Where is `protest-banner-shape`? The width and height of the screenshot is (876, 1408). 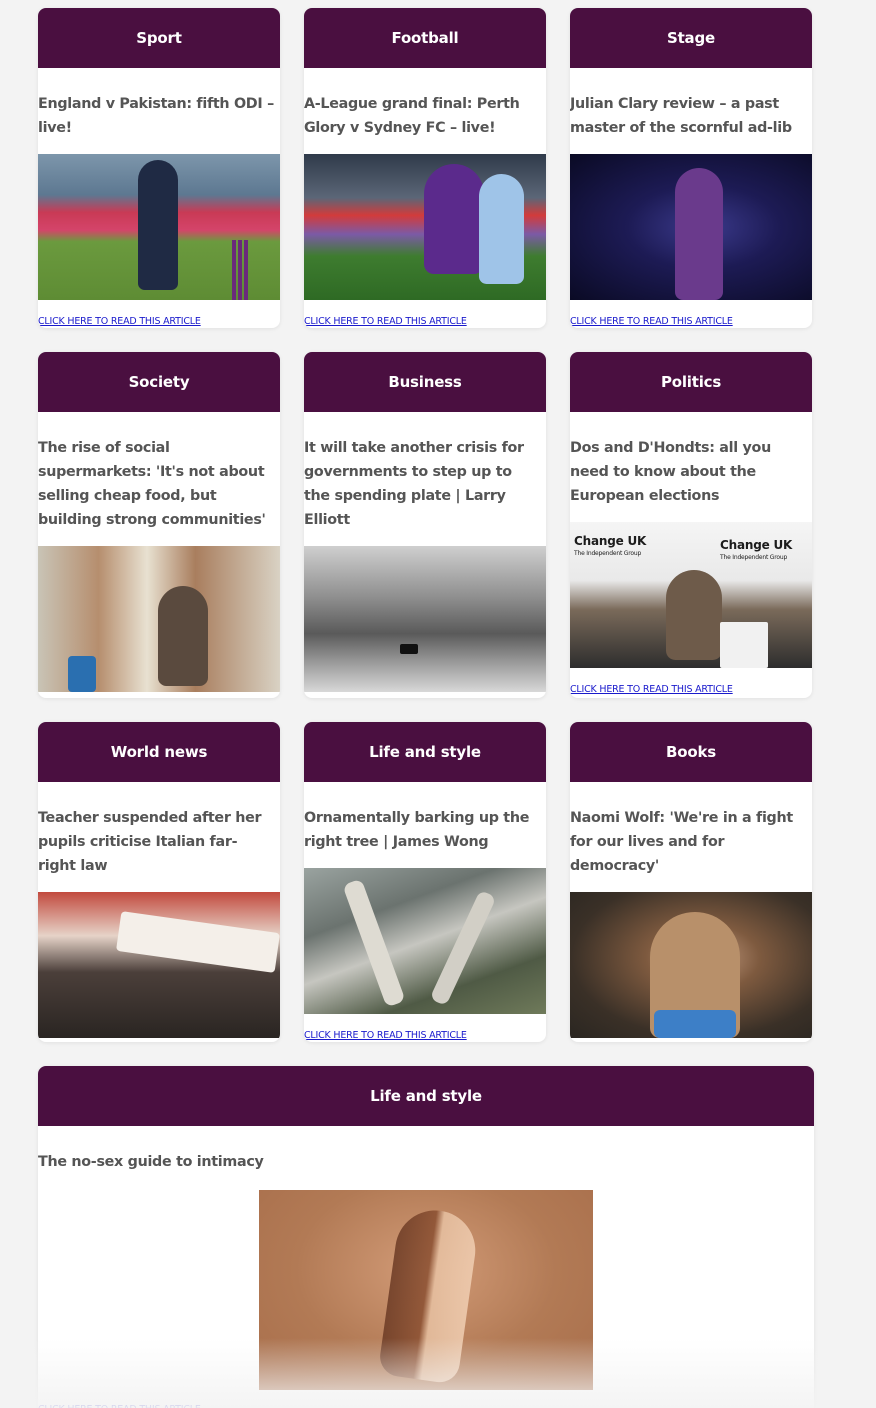
protest-banner-shape is located at coordinates (197, 942).